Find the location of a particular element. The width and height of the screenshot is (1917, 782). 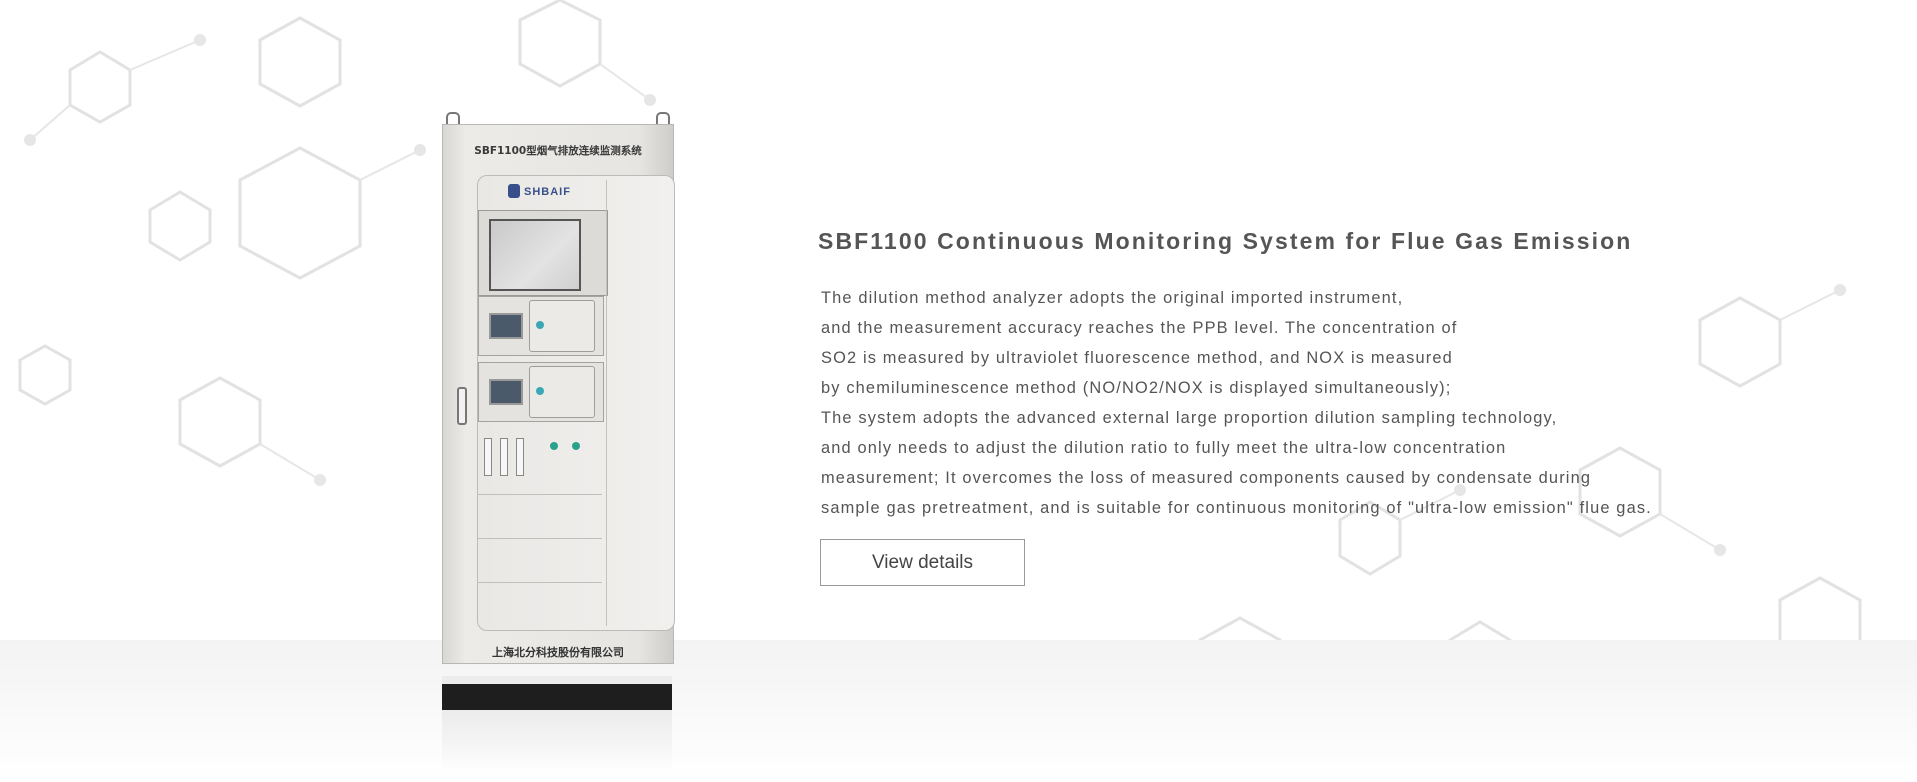

cabinet-top-label: SBF1100型烟气排放连续监测系统 is located at coordinates (558, 151).